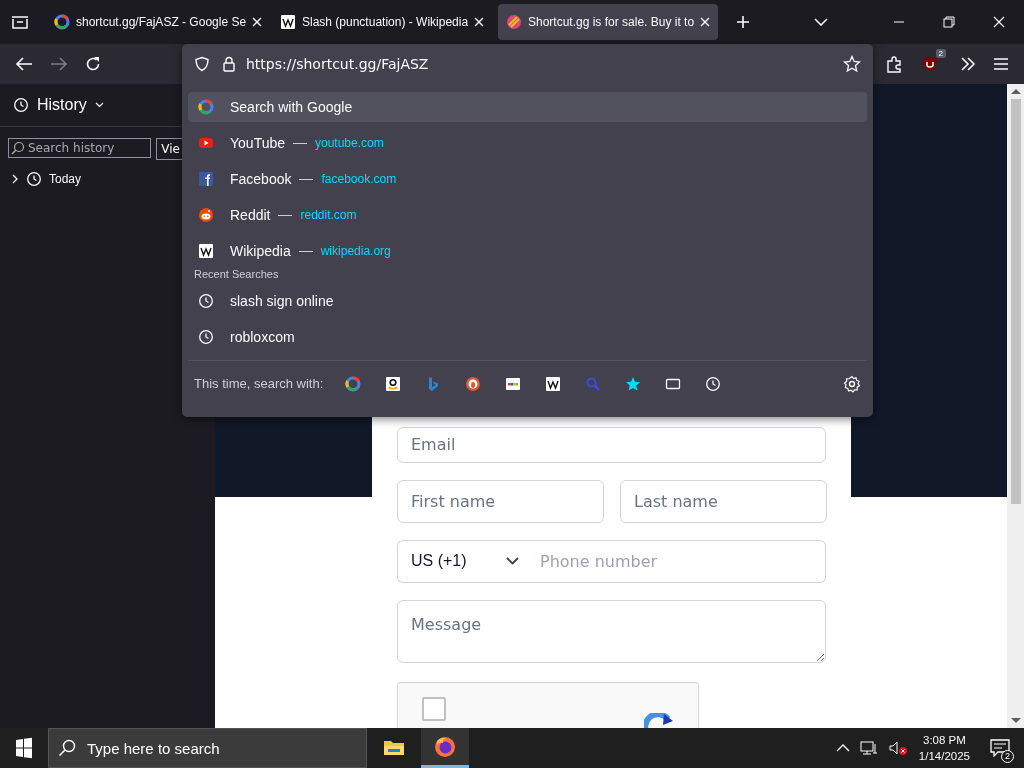  I want to click on browser-tab: Slash (punctuation) - Wikipedia, so click(382, 22).